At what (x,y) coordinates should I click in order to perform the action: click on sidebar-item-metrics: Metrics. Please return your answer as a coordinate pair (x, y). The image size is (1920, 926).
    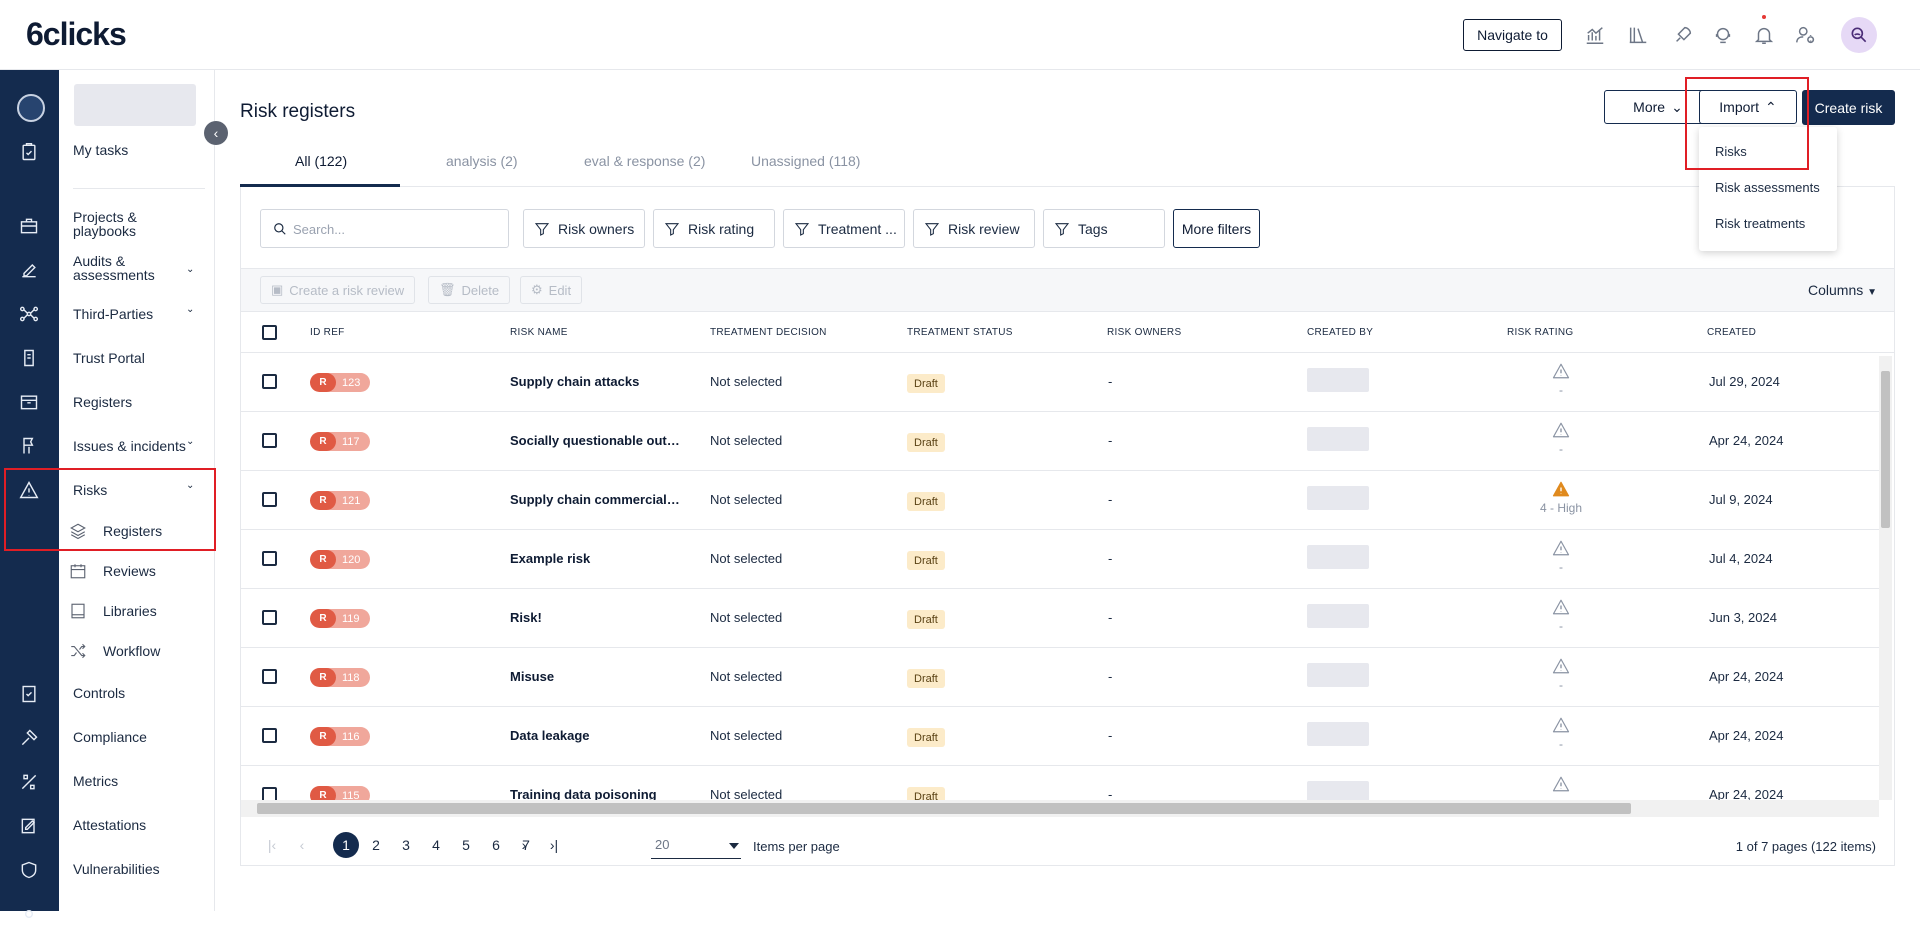
    Looking at the image, I should click on (95, 781).